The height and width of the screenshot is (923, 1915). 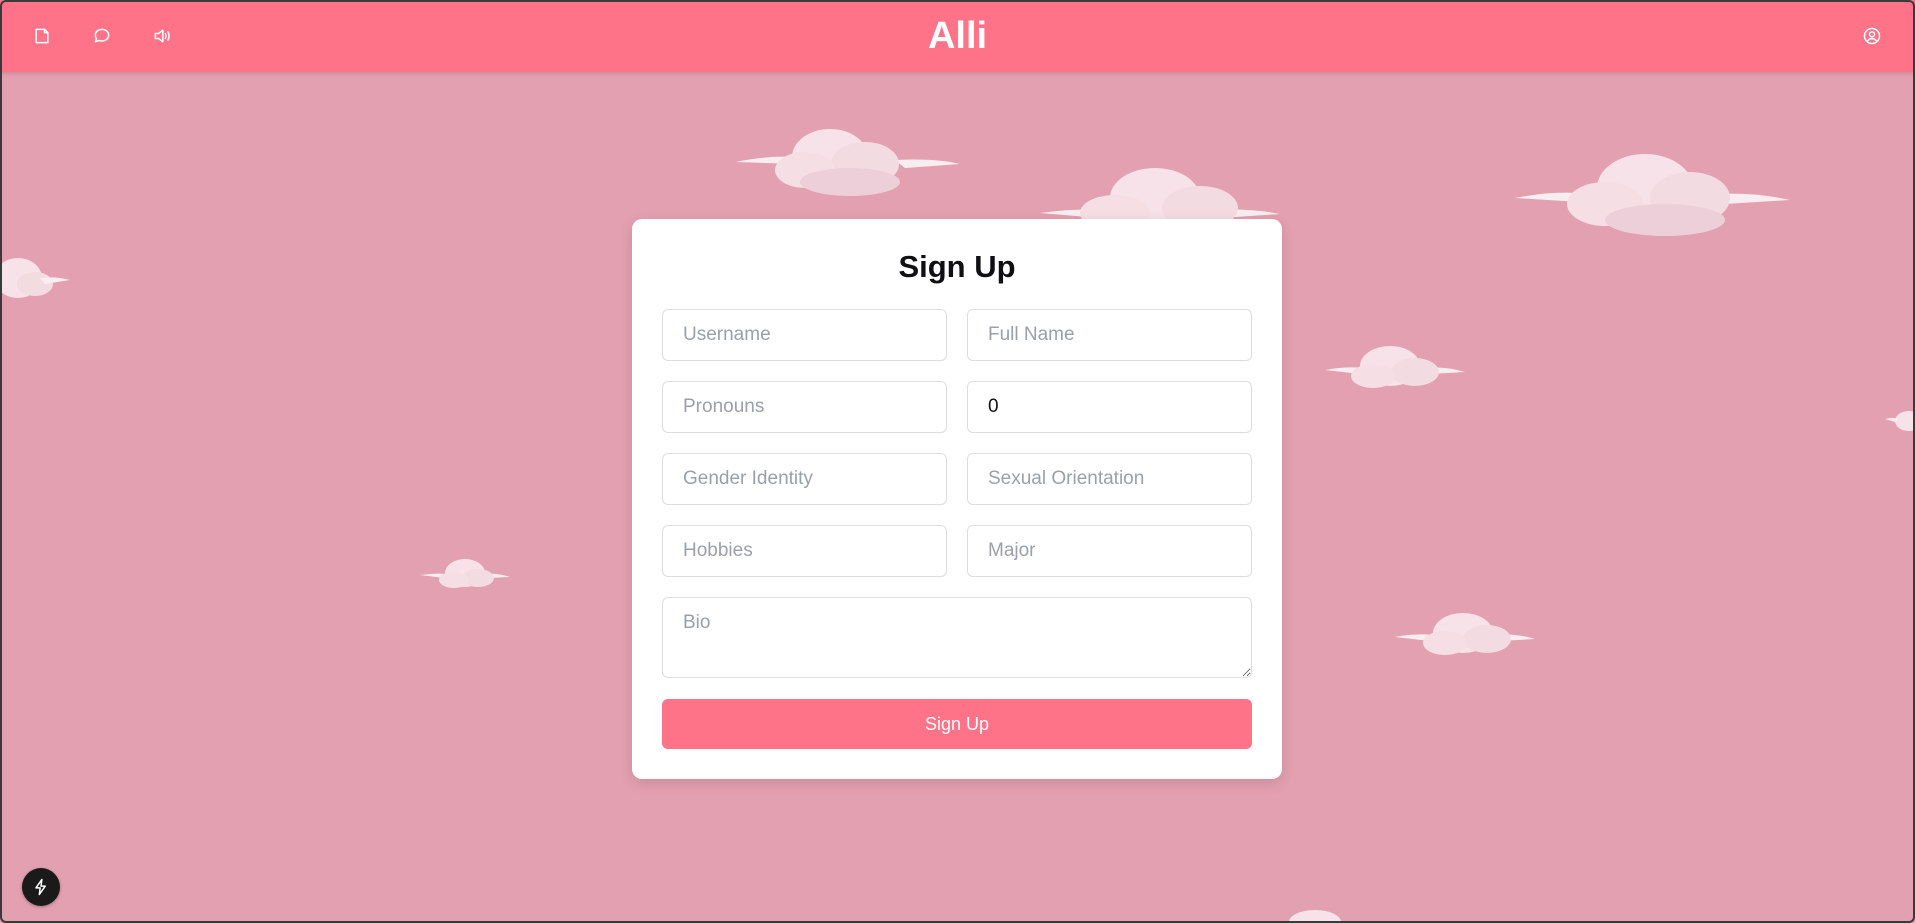 I want to click on top-navigation-bar: Alli, so click(x=957, y=36).